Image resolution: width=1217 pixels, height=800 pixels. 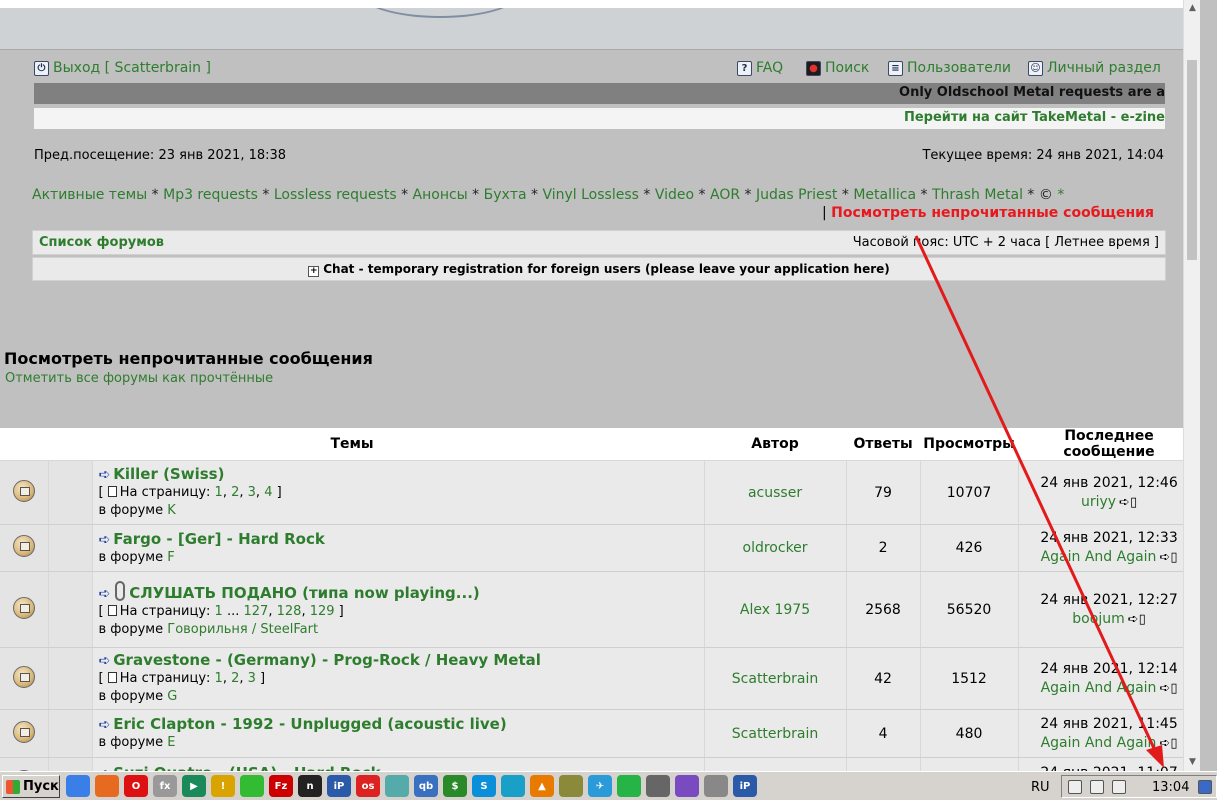 What do you see at coordinates (977, 195) in the screenshot?
I see `quick-link: Thrash Metal` at bounding box center [977, 195].